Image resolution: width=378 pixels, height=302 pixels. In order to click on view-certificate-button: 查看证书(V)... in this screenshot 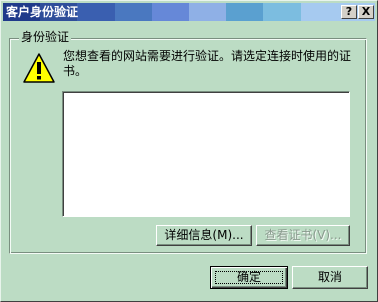, I will do `click(303, 235)`.